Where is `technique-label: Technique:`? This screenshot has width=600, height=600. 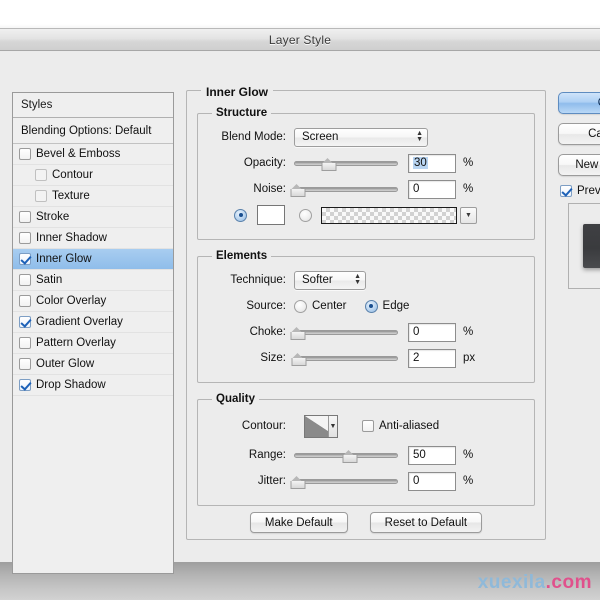 technique-label: Technique: is located at coordinates (258, 280).